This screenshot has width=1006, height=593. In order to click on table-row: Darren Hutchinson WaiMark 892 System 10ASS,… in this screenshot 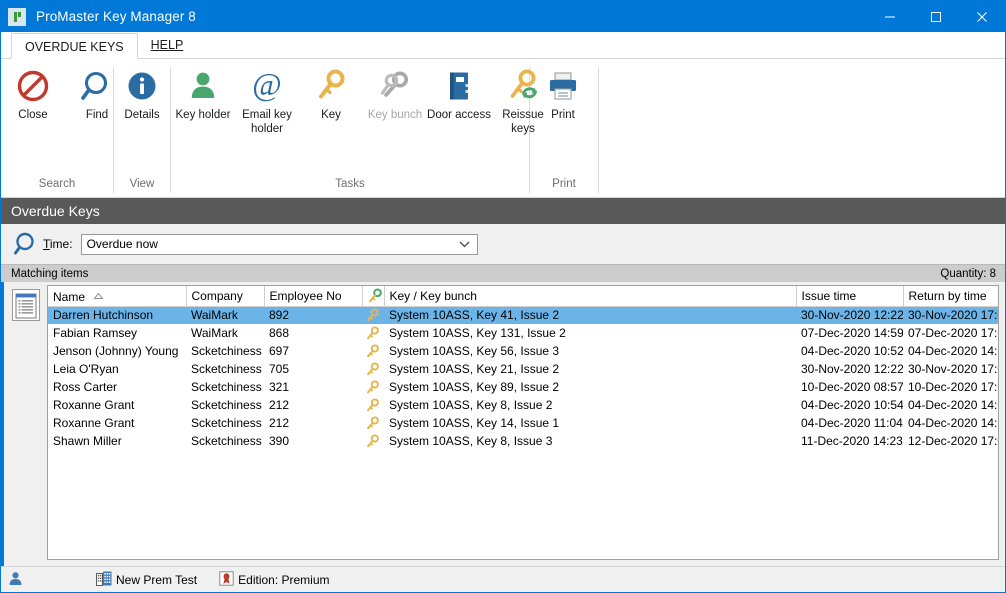, I will do `click(523, 315)`.